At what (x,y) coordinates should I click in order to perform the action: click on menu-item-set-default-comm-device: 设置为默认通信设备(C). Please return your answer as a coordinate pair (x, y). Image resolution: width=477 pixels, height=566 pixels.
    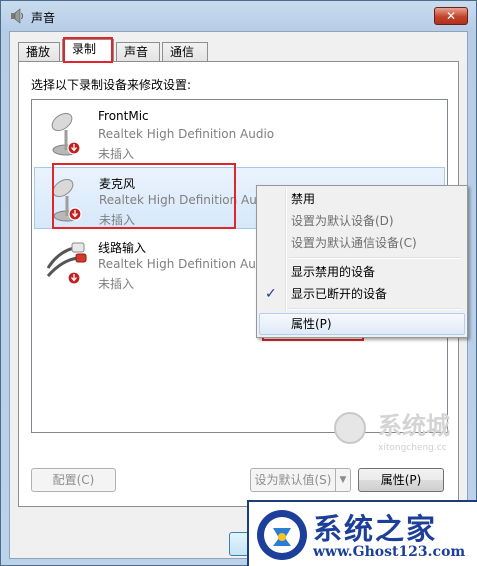
    Looking at the image, I should click on (362, 243).